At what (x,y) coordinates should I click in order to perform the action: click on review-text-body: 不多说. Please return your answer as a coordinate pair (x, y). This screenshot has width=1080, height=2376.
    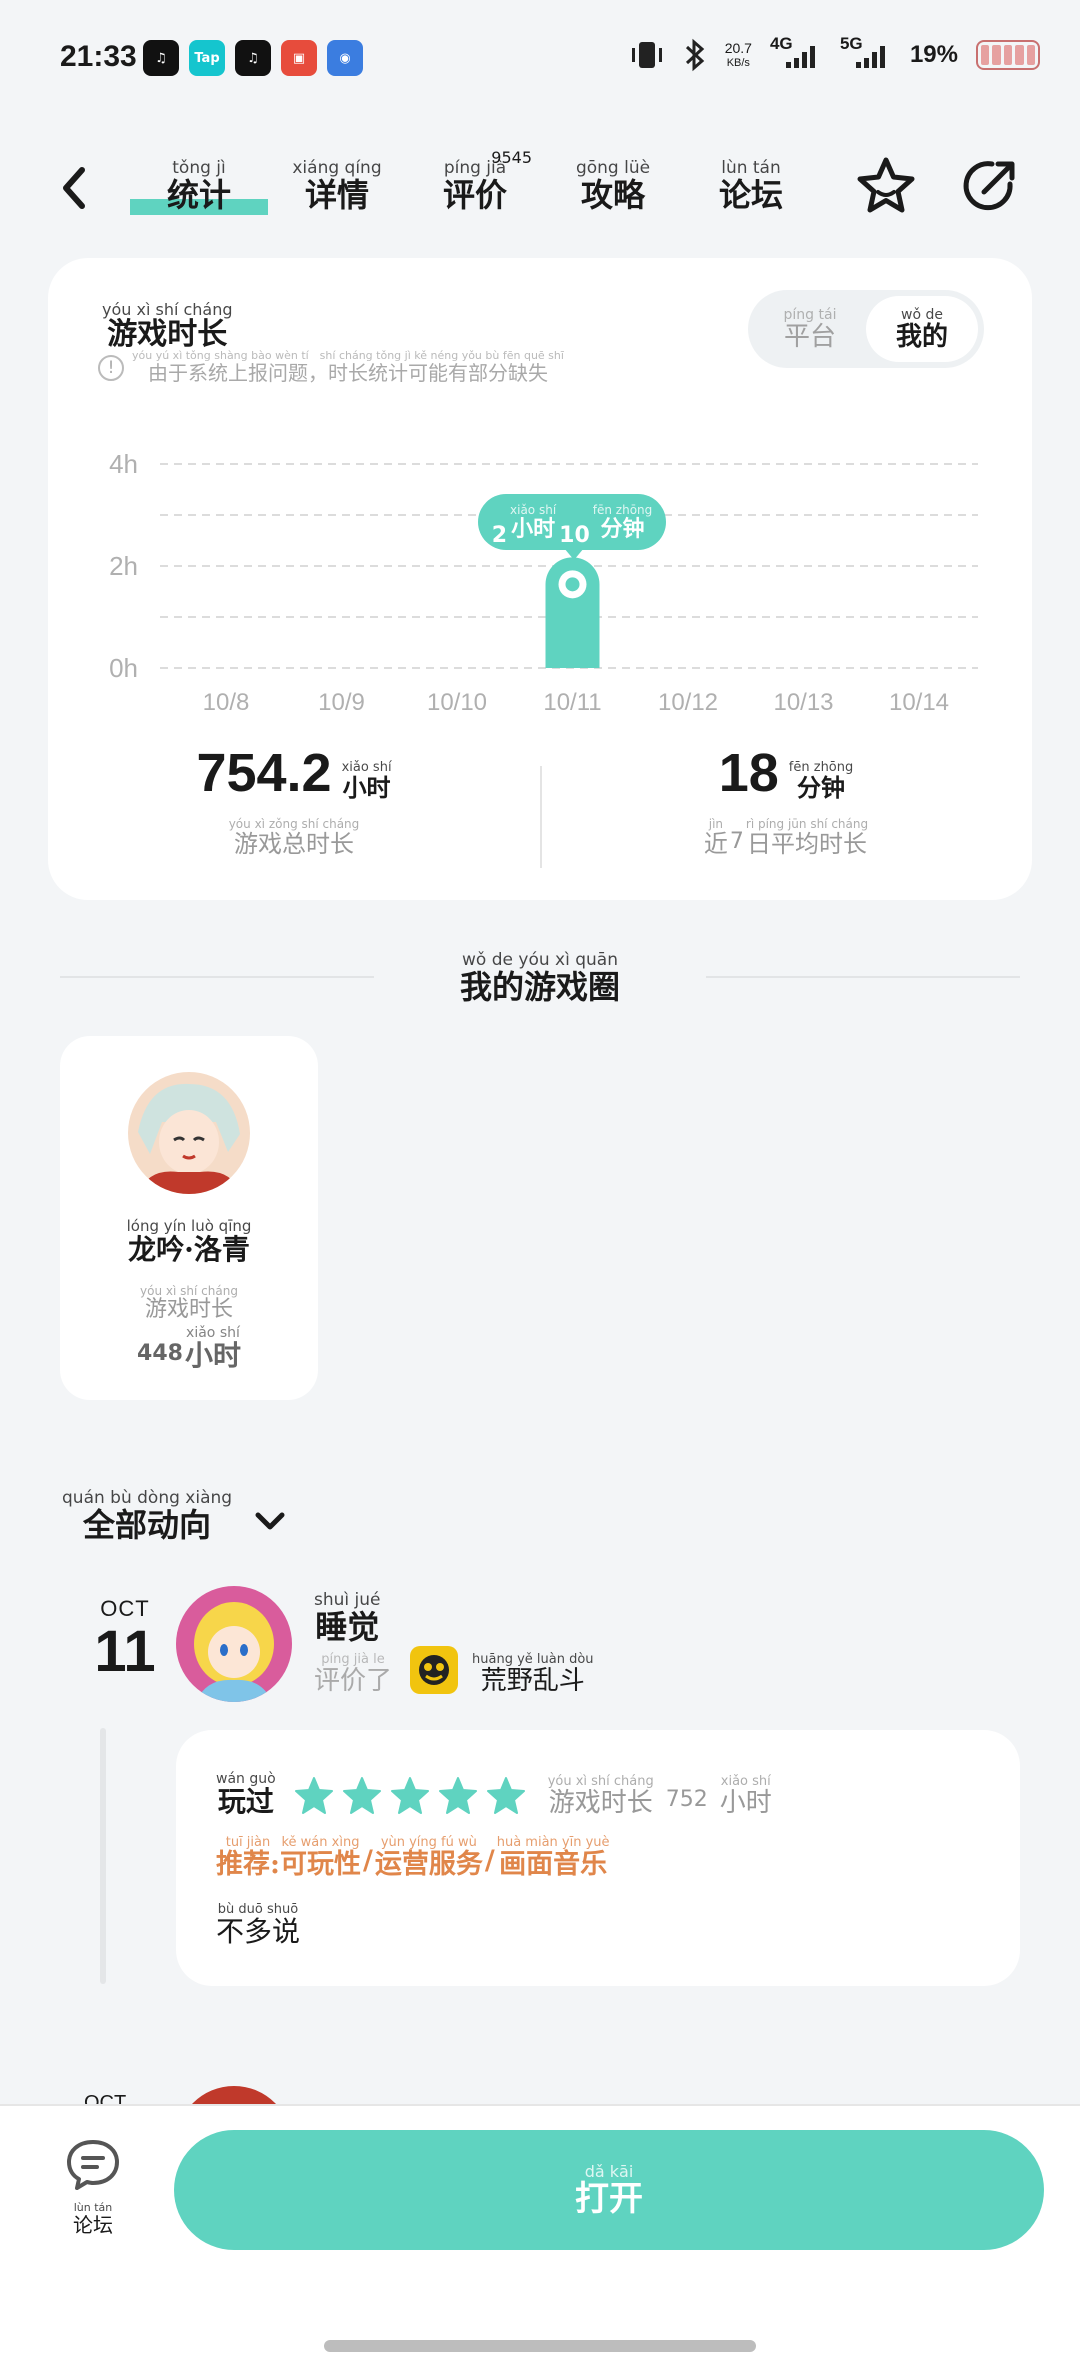
    Looking at the image, I should click on (258, 1931).